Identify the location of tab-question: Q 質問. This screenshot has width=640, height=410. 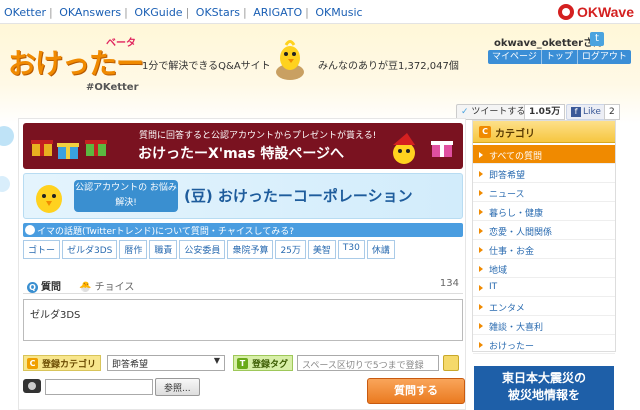
(44, 285).